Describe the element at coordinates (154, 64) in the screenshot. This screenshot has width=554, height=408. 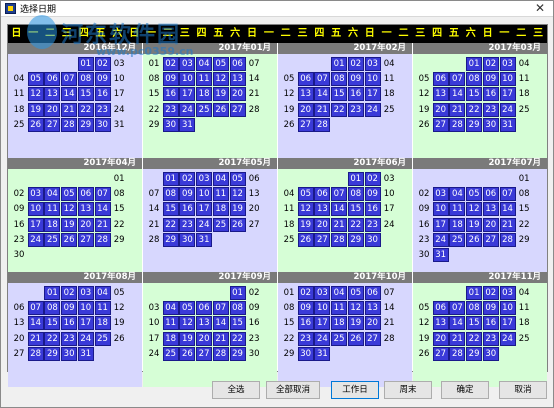
I see `day-cell: 01` at that location.